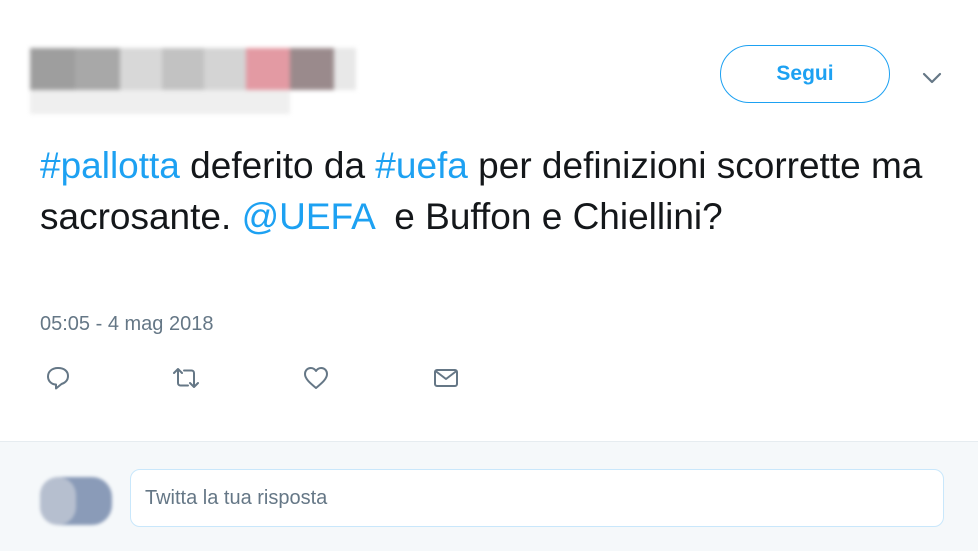  What do you see at coordinates (76, 501) in the screenshot?
I see `avatar` at bounding box center [76, 501].